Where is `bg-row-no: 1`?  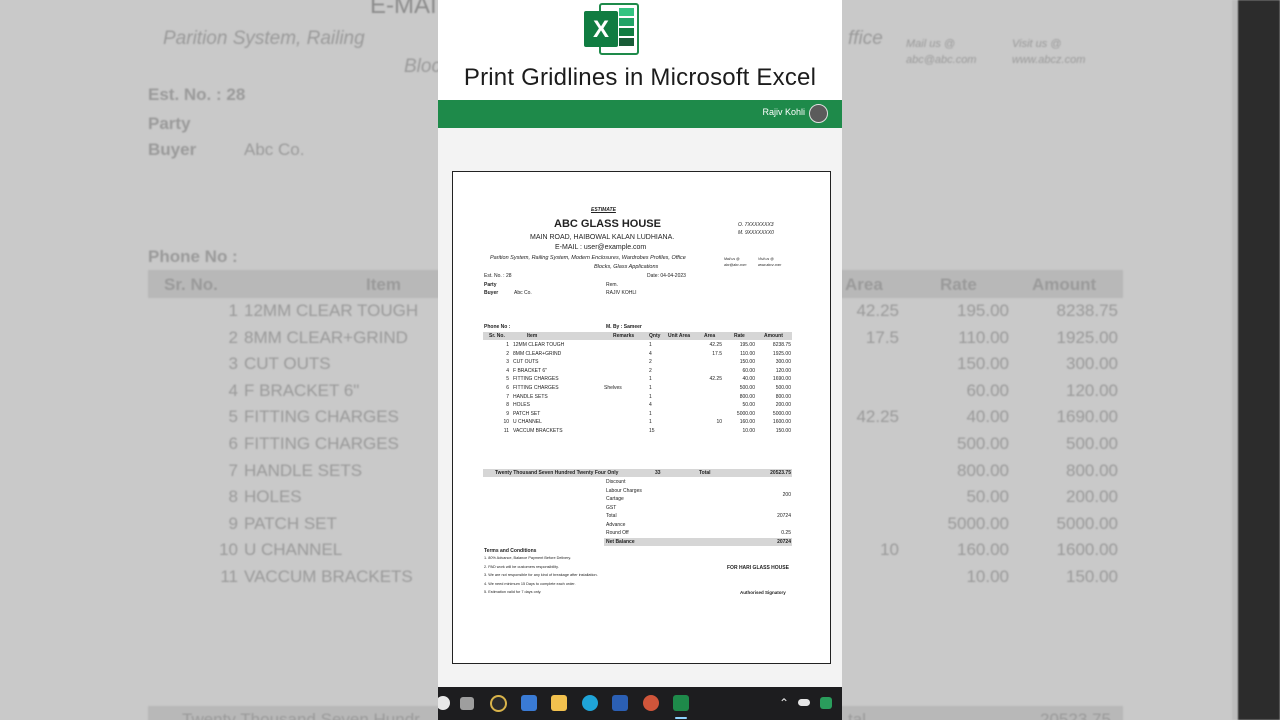 bg-row-no: 1 is located at coordinates (233, 310).